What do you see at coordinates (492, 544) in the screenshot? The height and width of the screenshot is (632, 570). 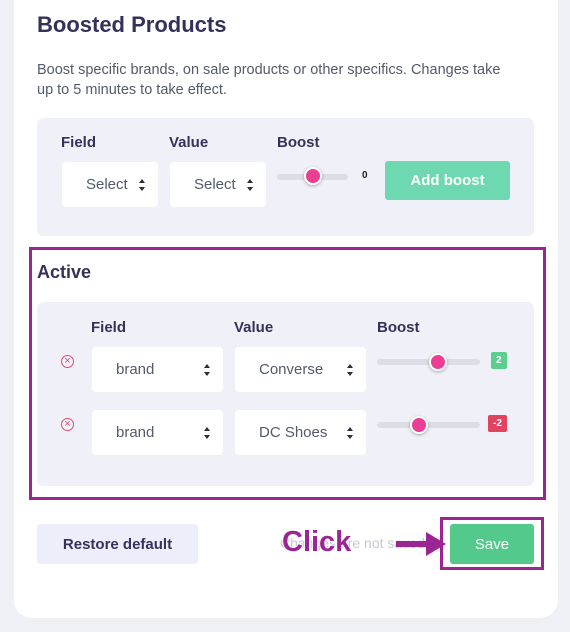 I see `save-button: Save` at bounding box center [492, 544].